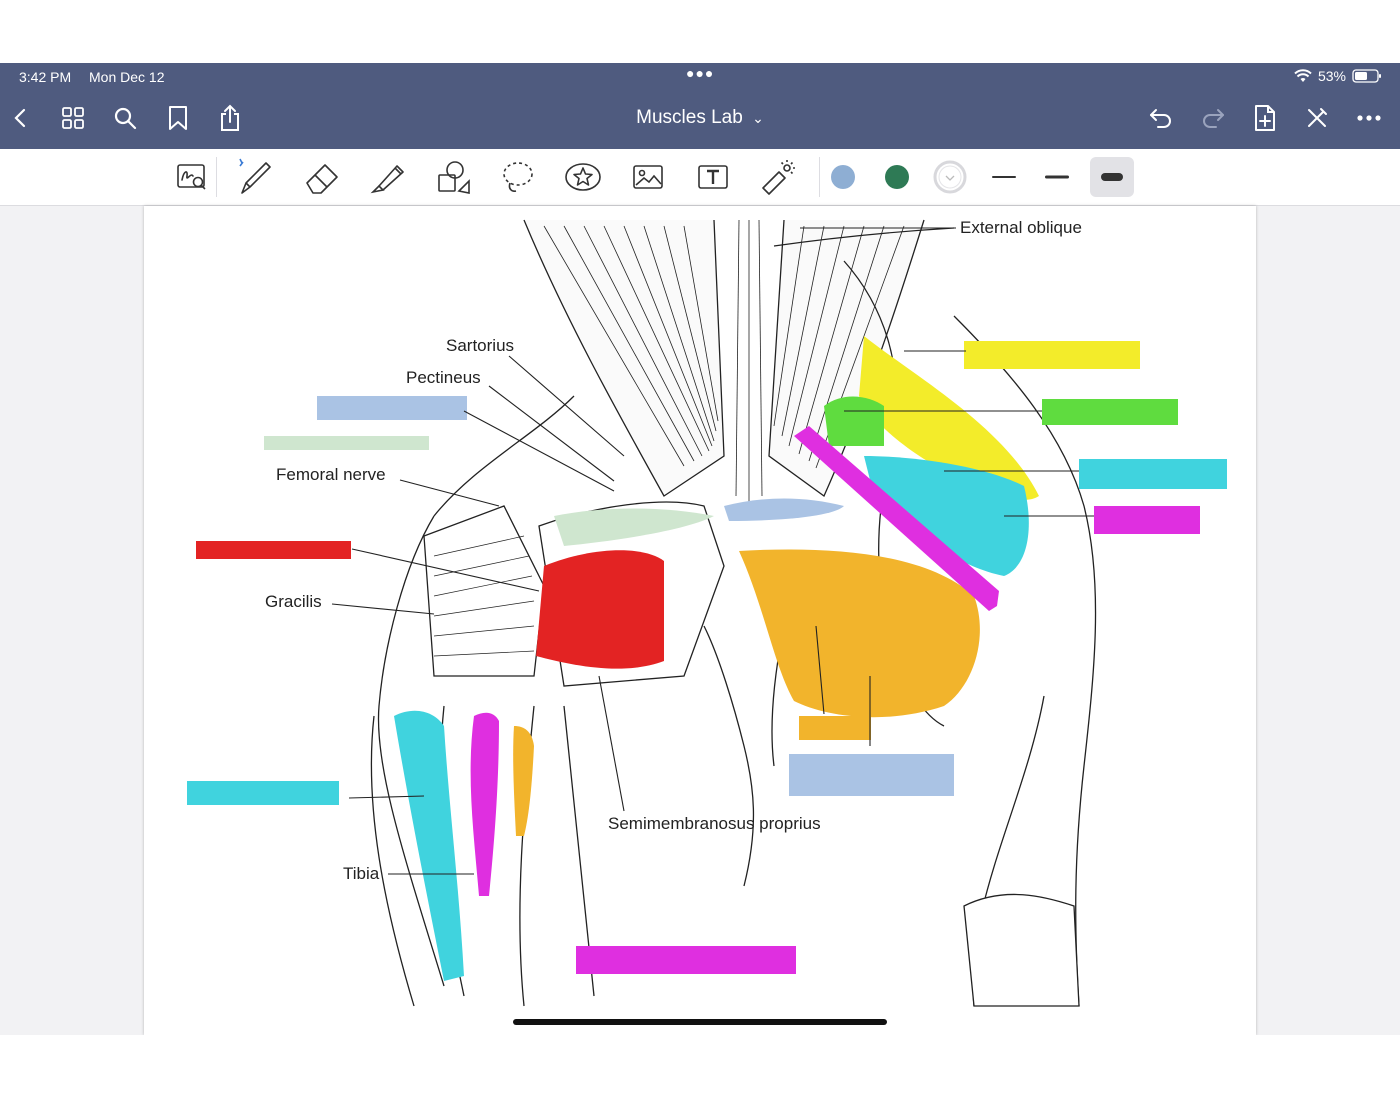 Image resolution: width=1400 pixels, height=1100 pixels. I want to click on zoom-handwriting-icon, so click(192, 177).